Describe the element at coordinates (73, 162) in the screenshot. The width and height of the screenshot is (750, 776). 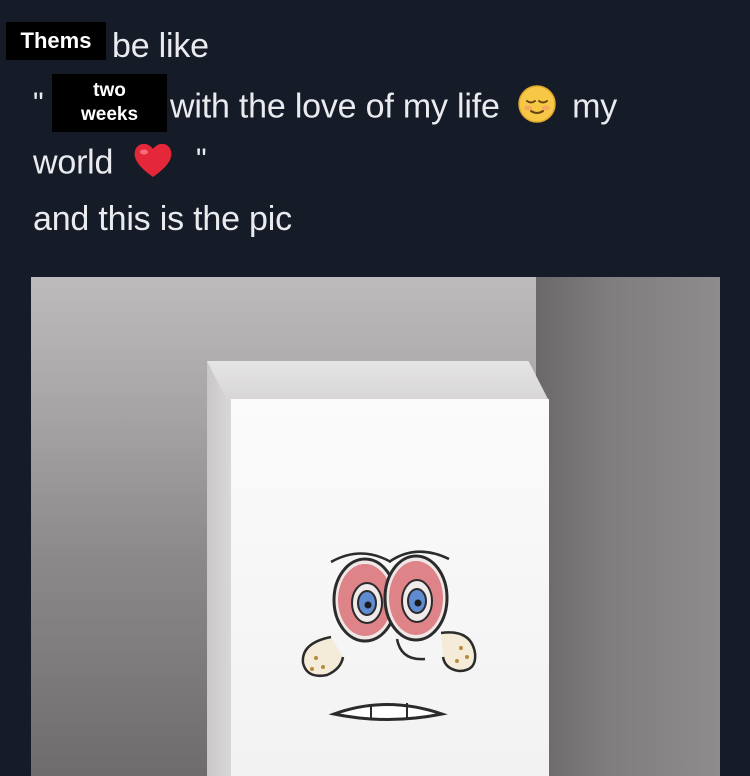
I see `world-text: world` at that location.